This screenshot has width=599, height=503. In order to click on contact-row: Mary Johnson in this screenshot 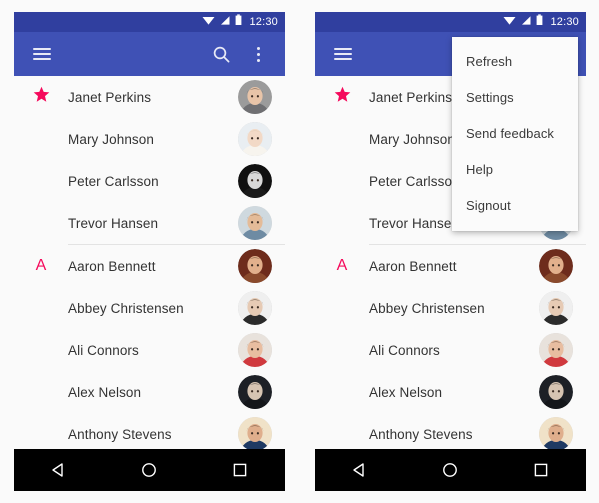, I will do `click(149, 139)`.